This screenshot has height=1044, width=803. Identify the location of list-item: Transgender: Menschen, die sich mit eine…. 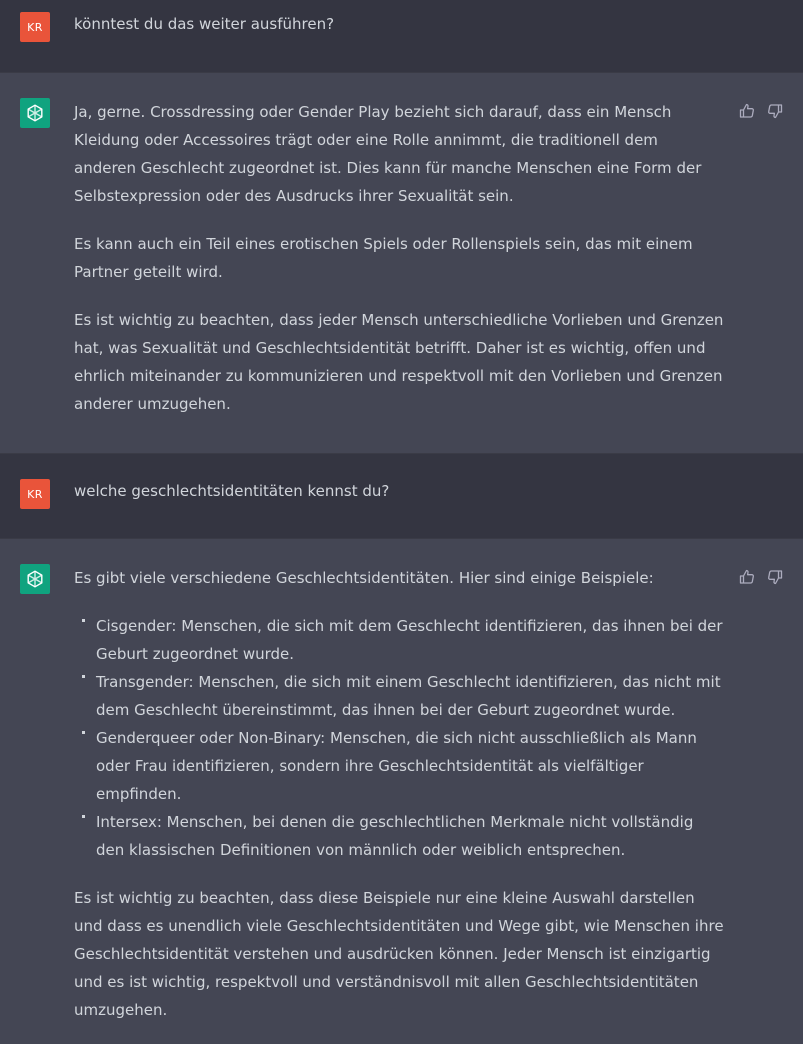
(403, 696).